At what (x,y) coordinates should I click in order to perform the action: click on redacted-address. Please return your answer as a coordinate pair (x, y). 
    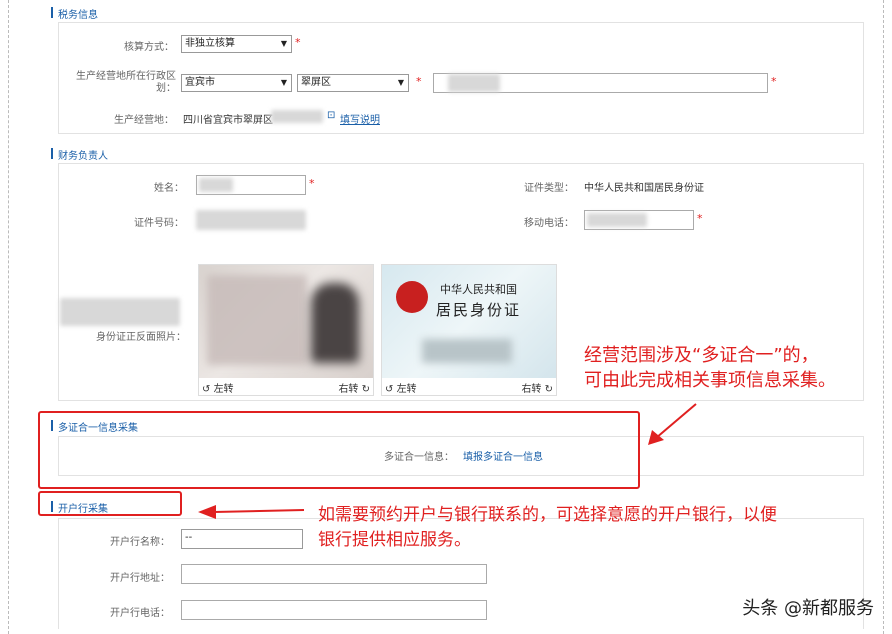
    Looking at the image, I should click on (297, 116).